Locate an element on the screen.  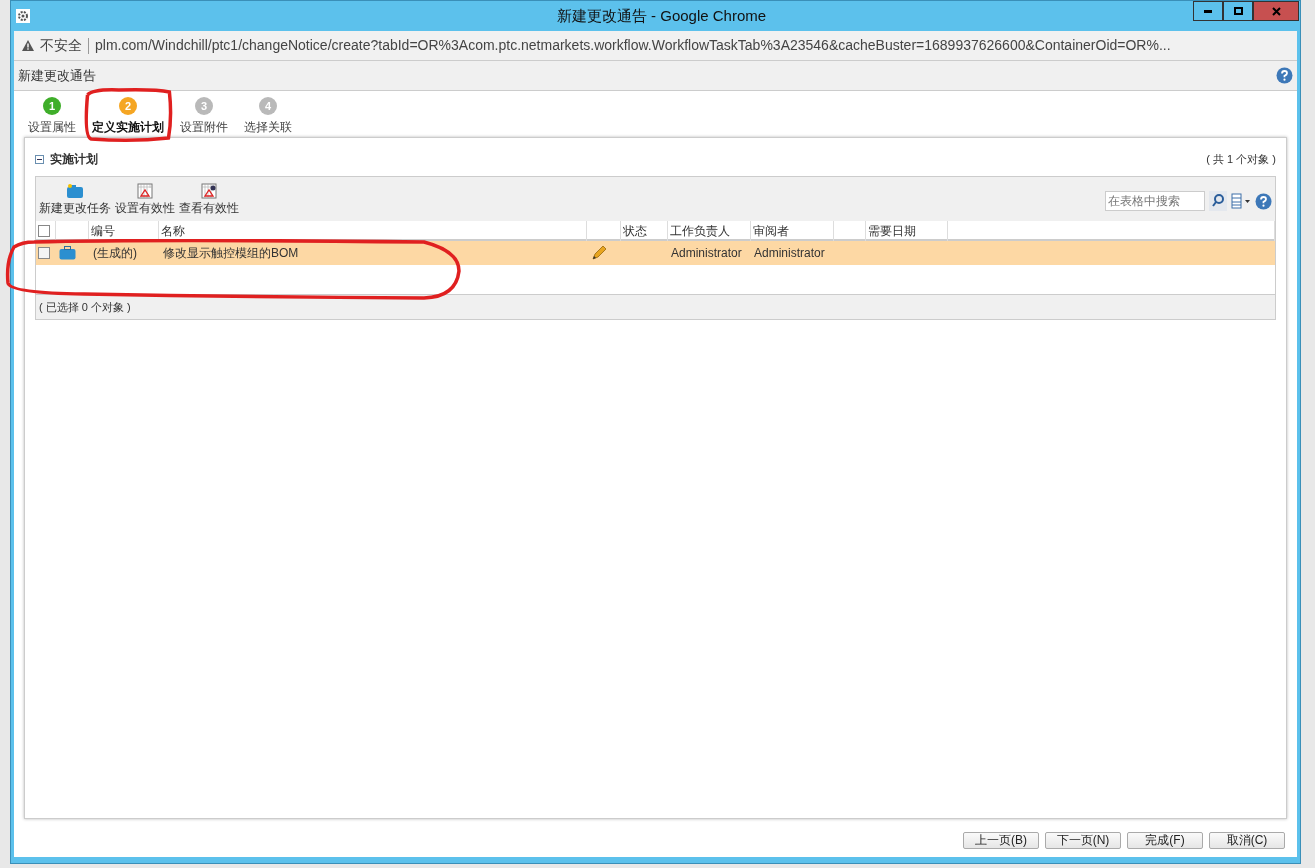
selection-count: ( 已选择 0 个对象 ) is located at coordinates (85, 307).